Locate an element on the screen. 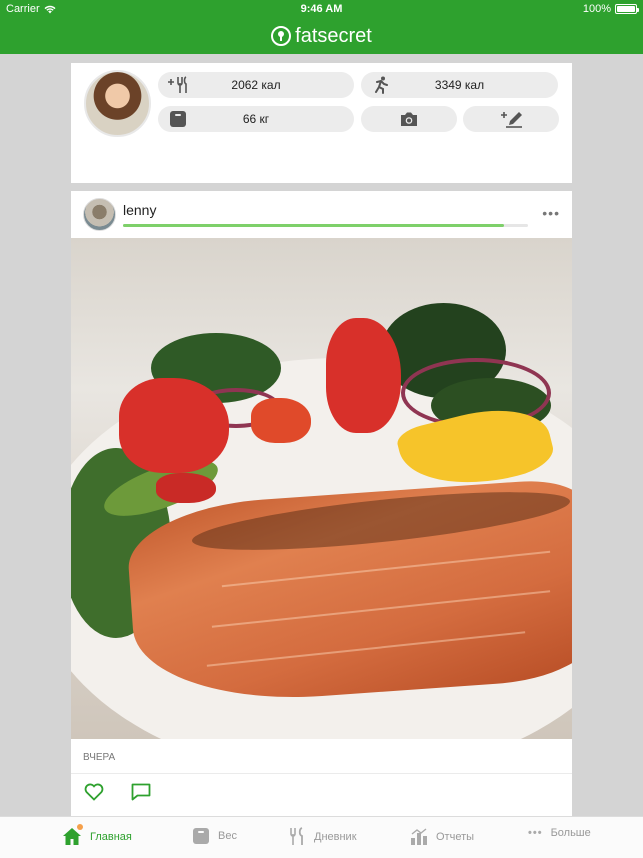 The height and width of the screenshot is (858, 643). tab-weight-label: Вес is located at coordinates (227, 836).